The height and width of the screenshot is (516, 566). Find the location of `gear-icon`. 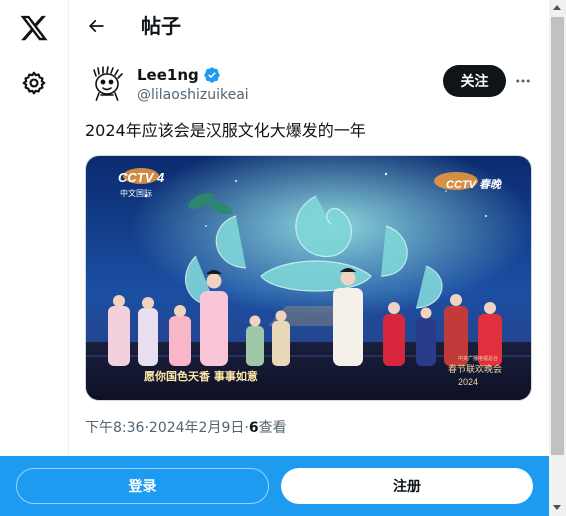

gear-icon is located at coordinates (34, 83).